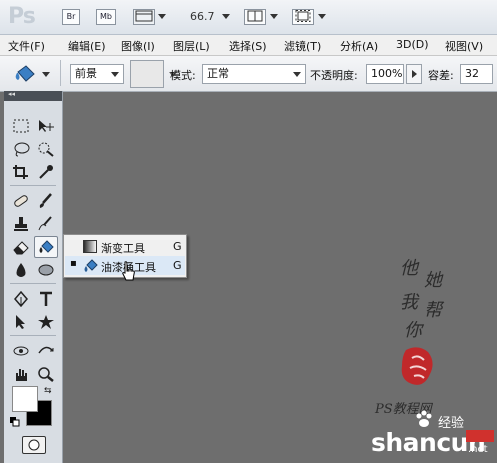  I want to click on path-selection-tool, so click(21, 322).